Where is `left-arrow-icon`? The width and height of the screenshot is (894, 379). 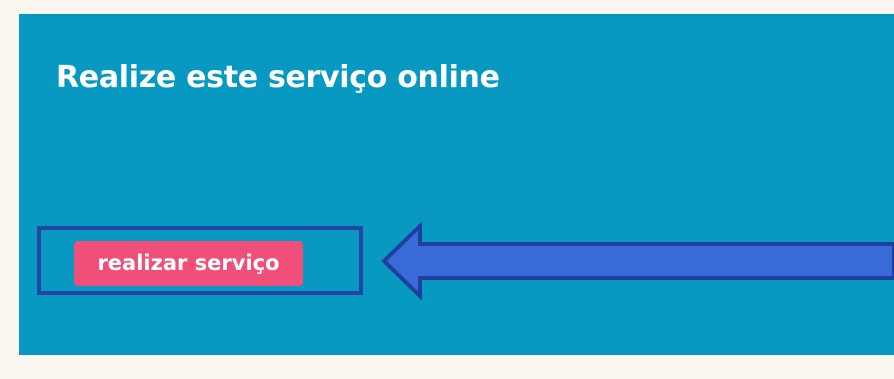
left-arrow-icon is located at coordinates (637, 261).